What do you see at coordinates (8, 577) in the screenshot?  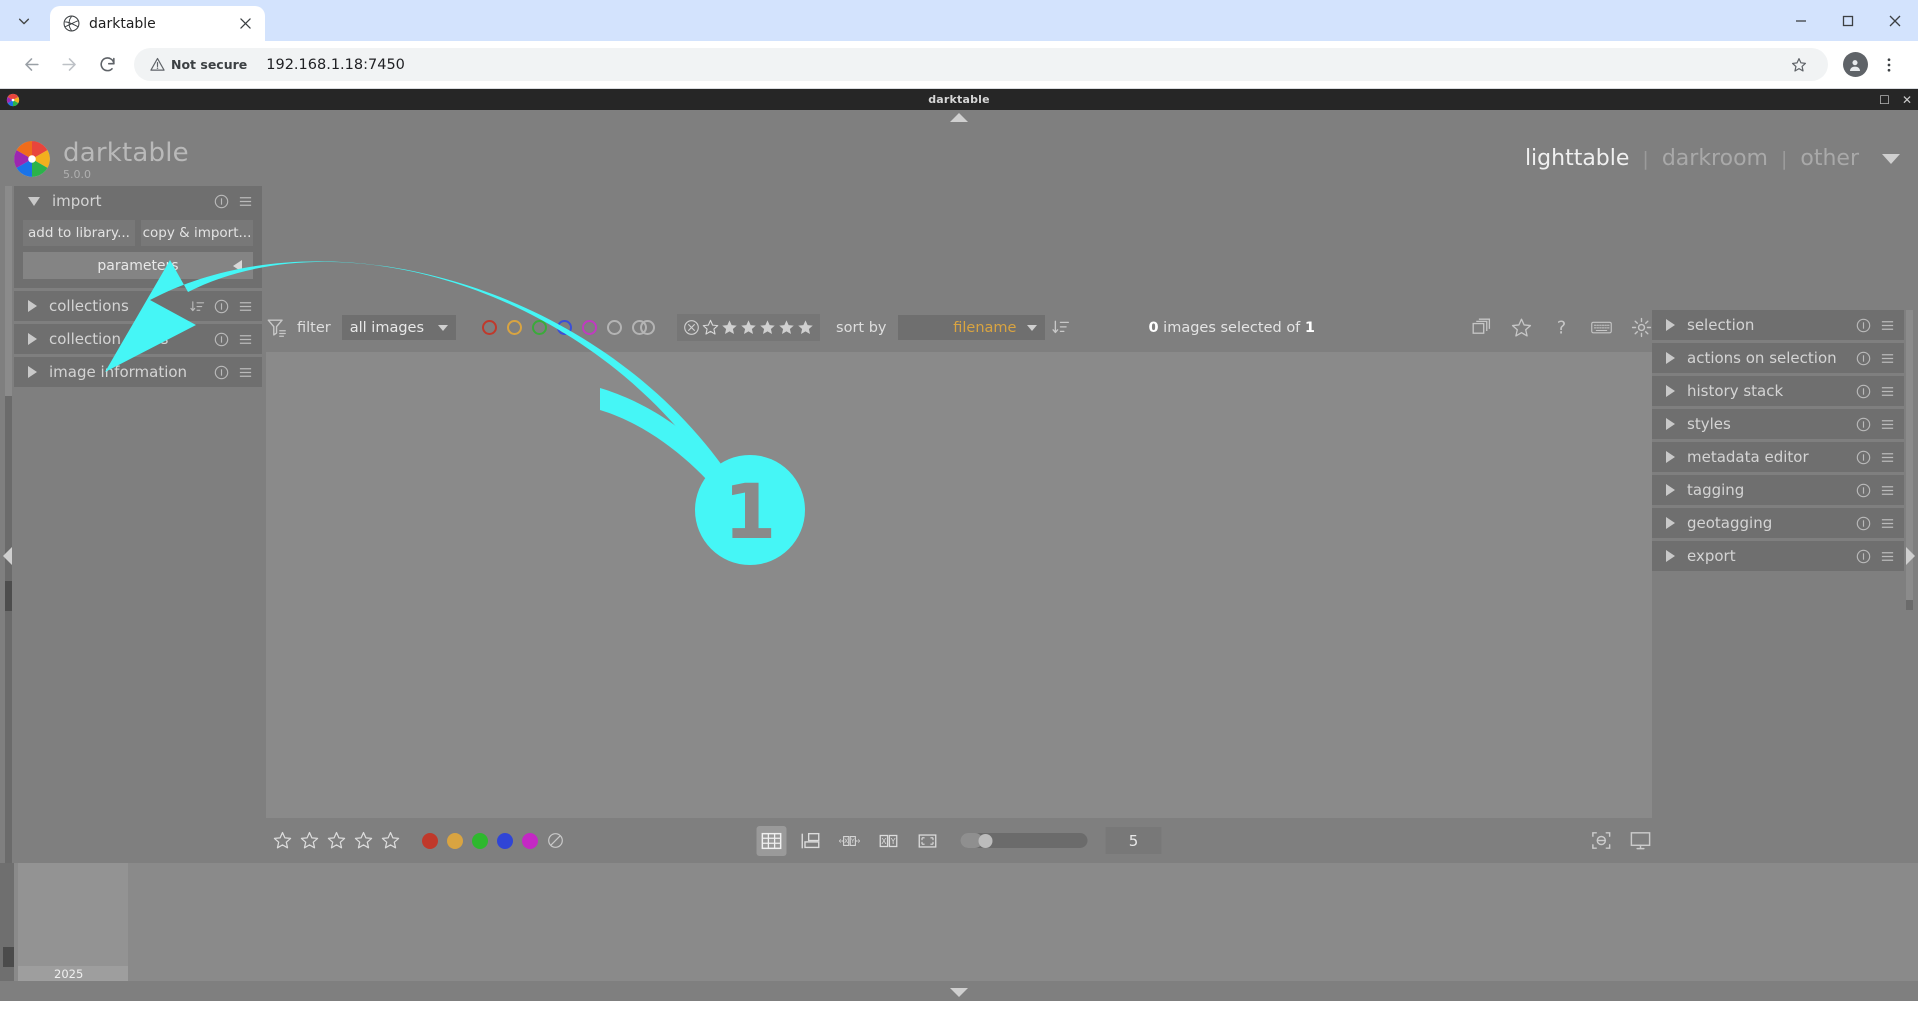 I see `left-panel-scrollbar` at bounding box center [8, 577].